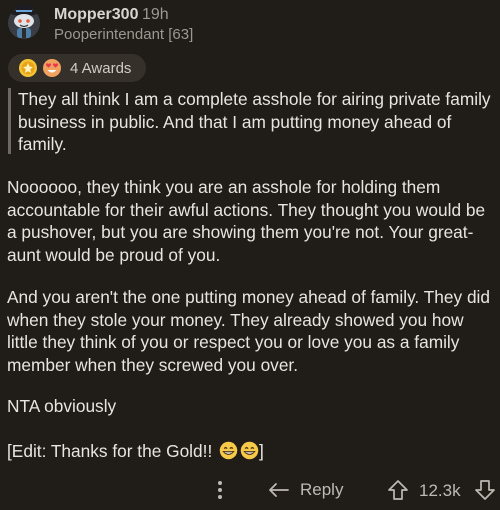 The image size is (500, 510). I want to click on avatar, so click(24, 22).